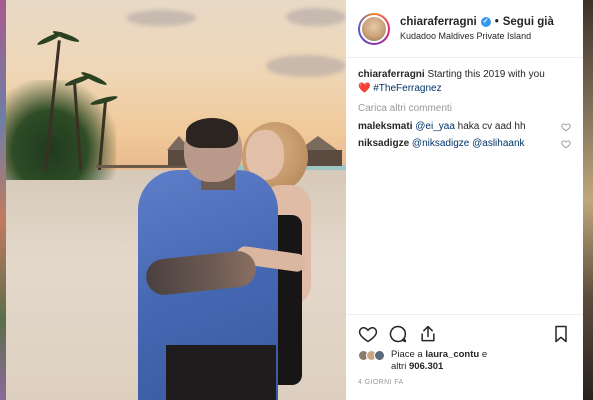 Image resolution: width=593 pixels, height=400 pixels. What do you see at coordinates (452, 354) in the screenshot?
I see `likes-user-link: laura_contu` at bounding box center [452, 354].